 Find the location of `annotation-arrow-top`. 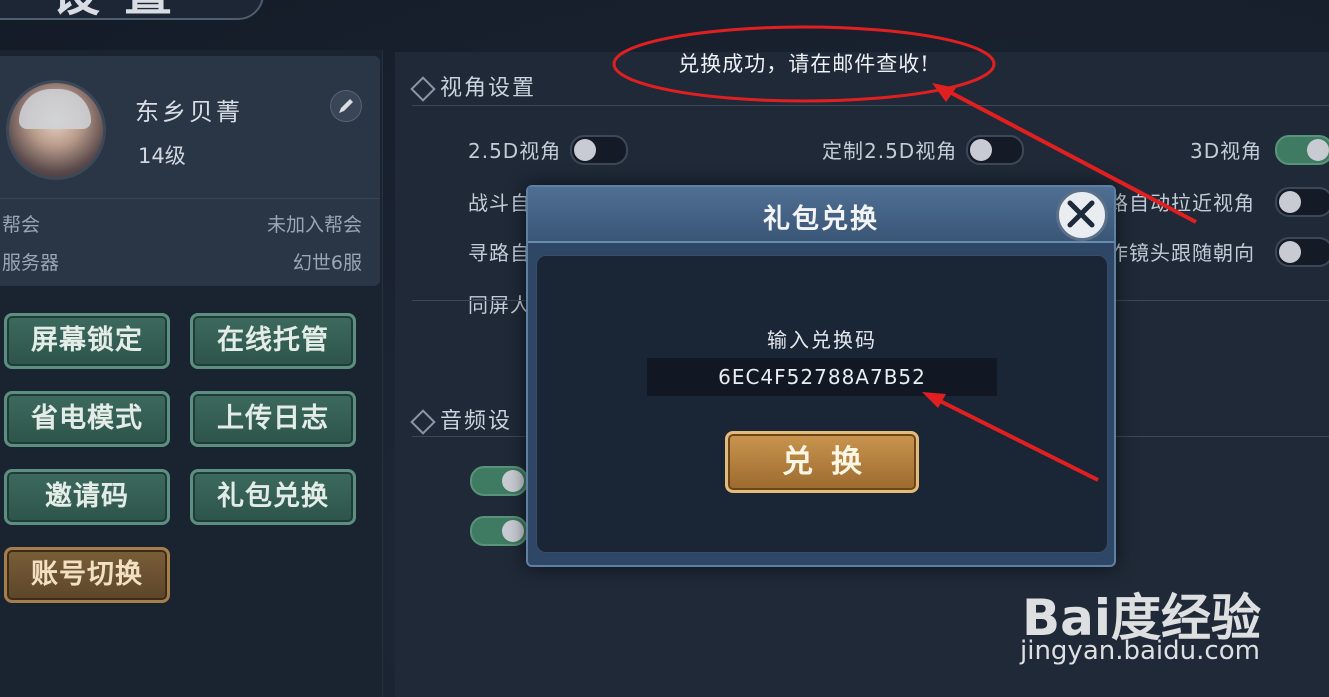

annotation-arrow-top is located at coordinates (1069, 155).